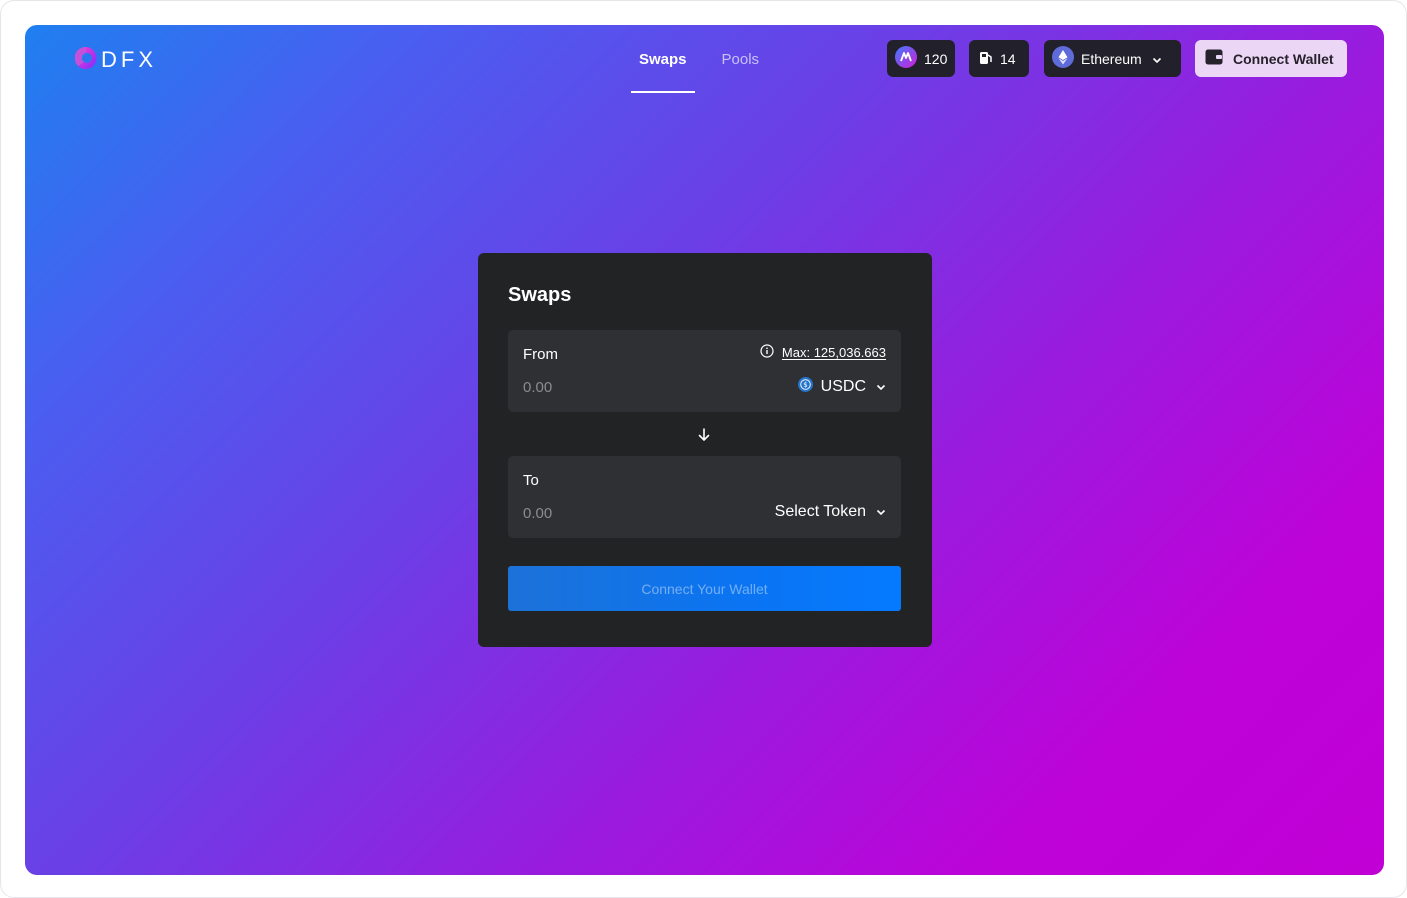  What do you see at coordinates (936, 58) in the screenshot?
I see `dfx-balance-value: 120` at bounding box center [936, 58].